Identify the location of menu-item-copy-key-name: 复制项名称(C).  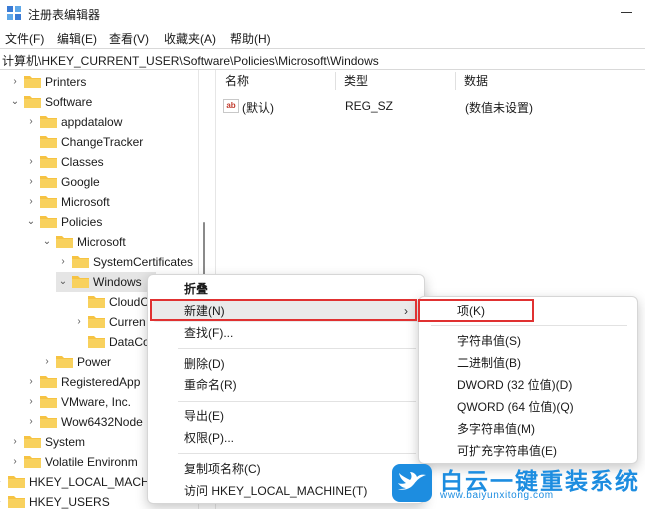
(286, 469).